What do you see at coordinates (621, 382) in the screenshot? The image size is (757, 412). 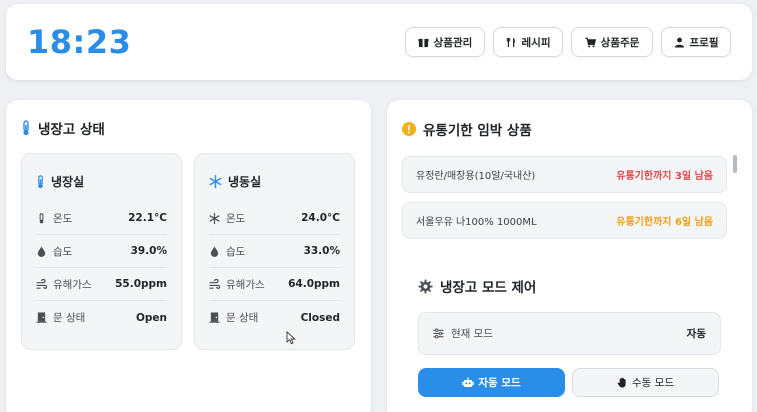 I see `hand-icon` at bounding box center [621, 382].